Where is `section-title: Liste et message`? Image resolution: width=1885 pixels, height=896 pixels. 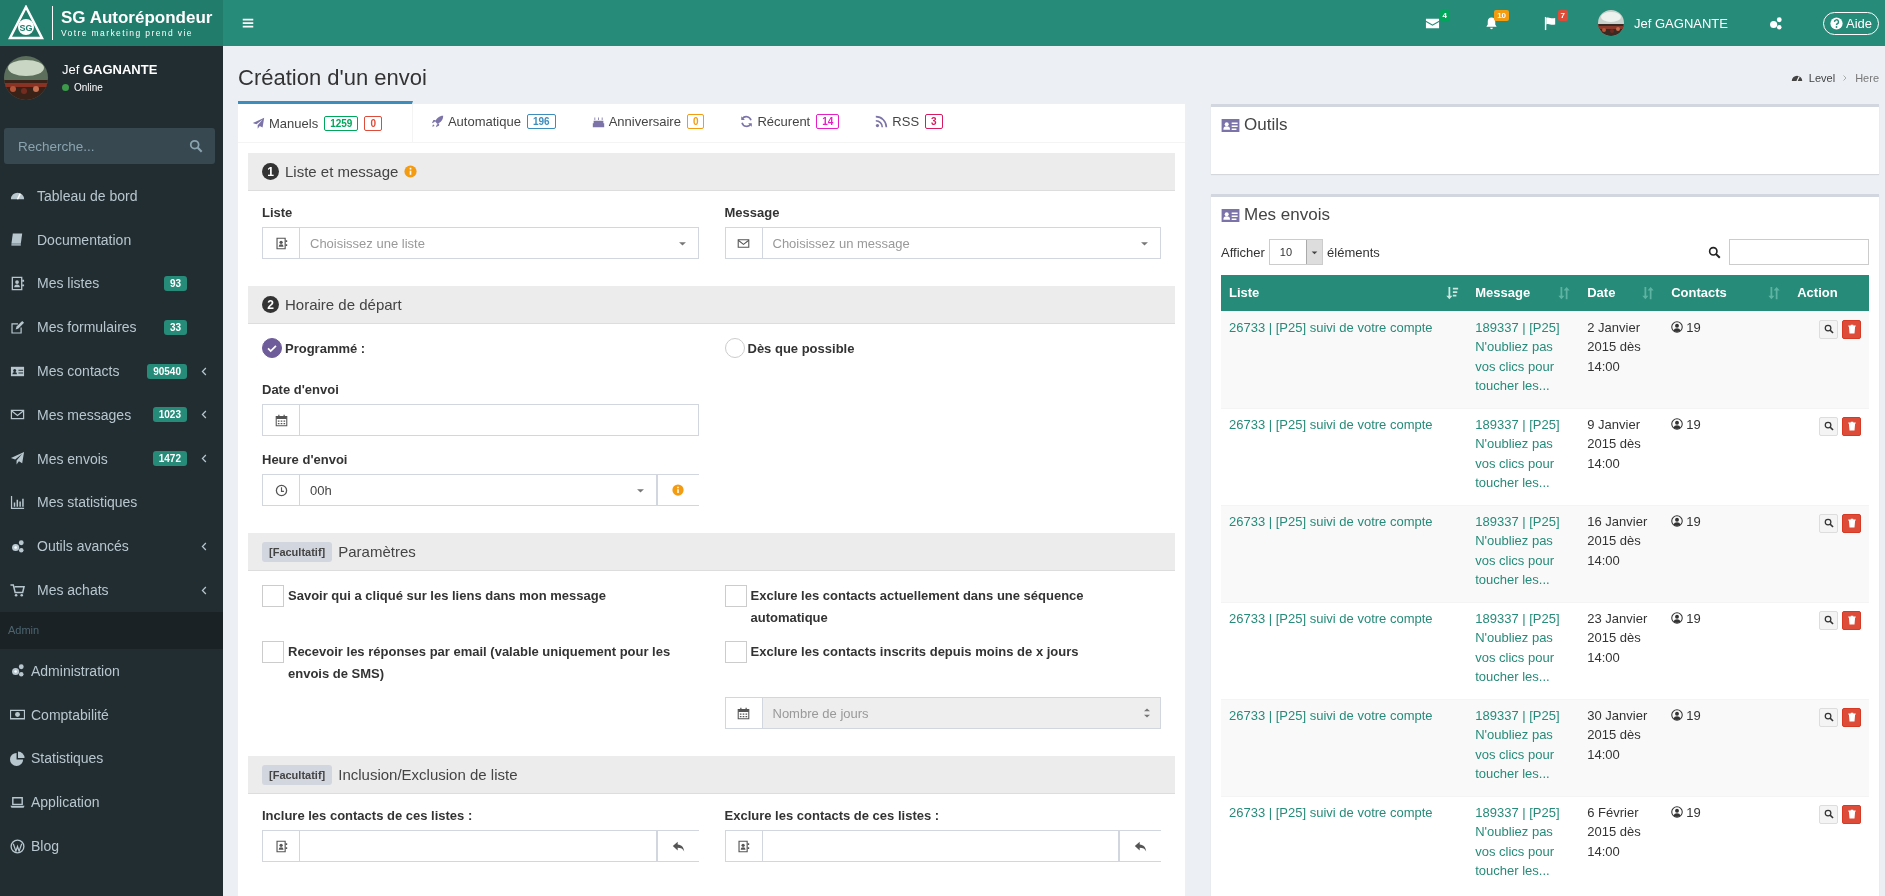
section-title: Liste et message is located at coordinates (342, 171).